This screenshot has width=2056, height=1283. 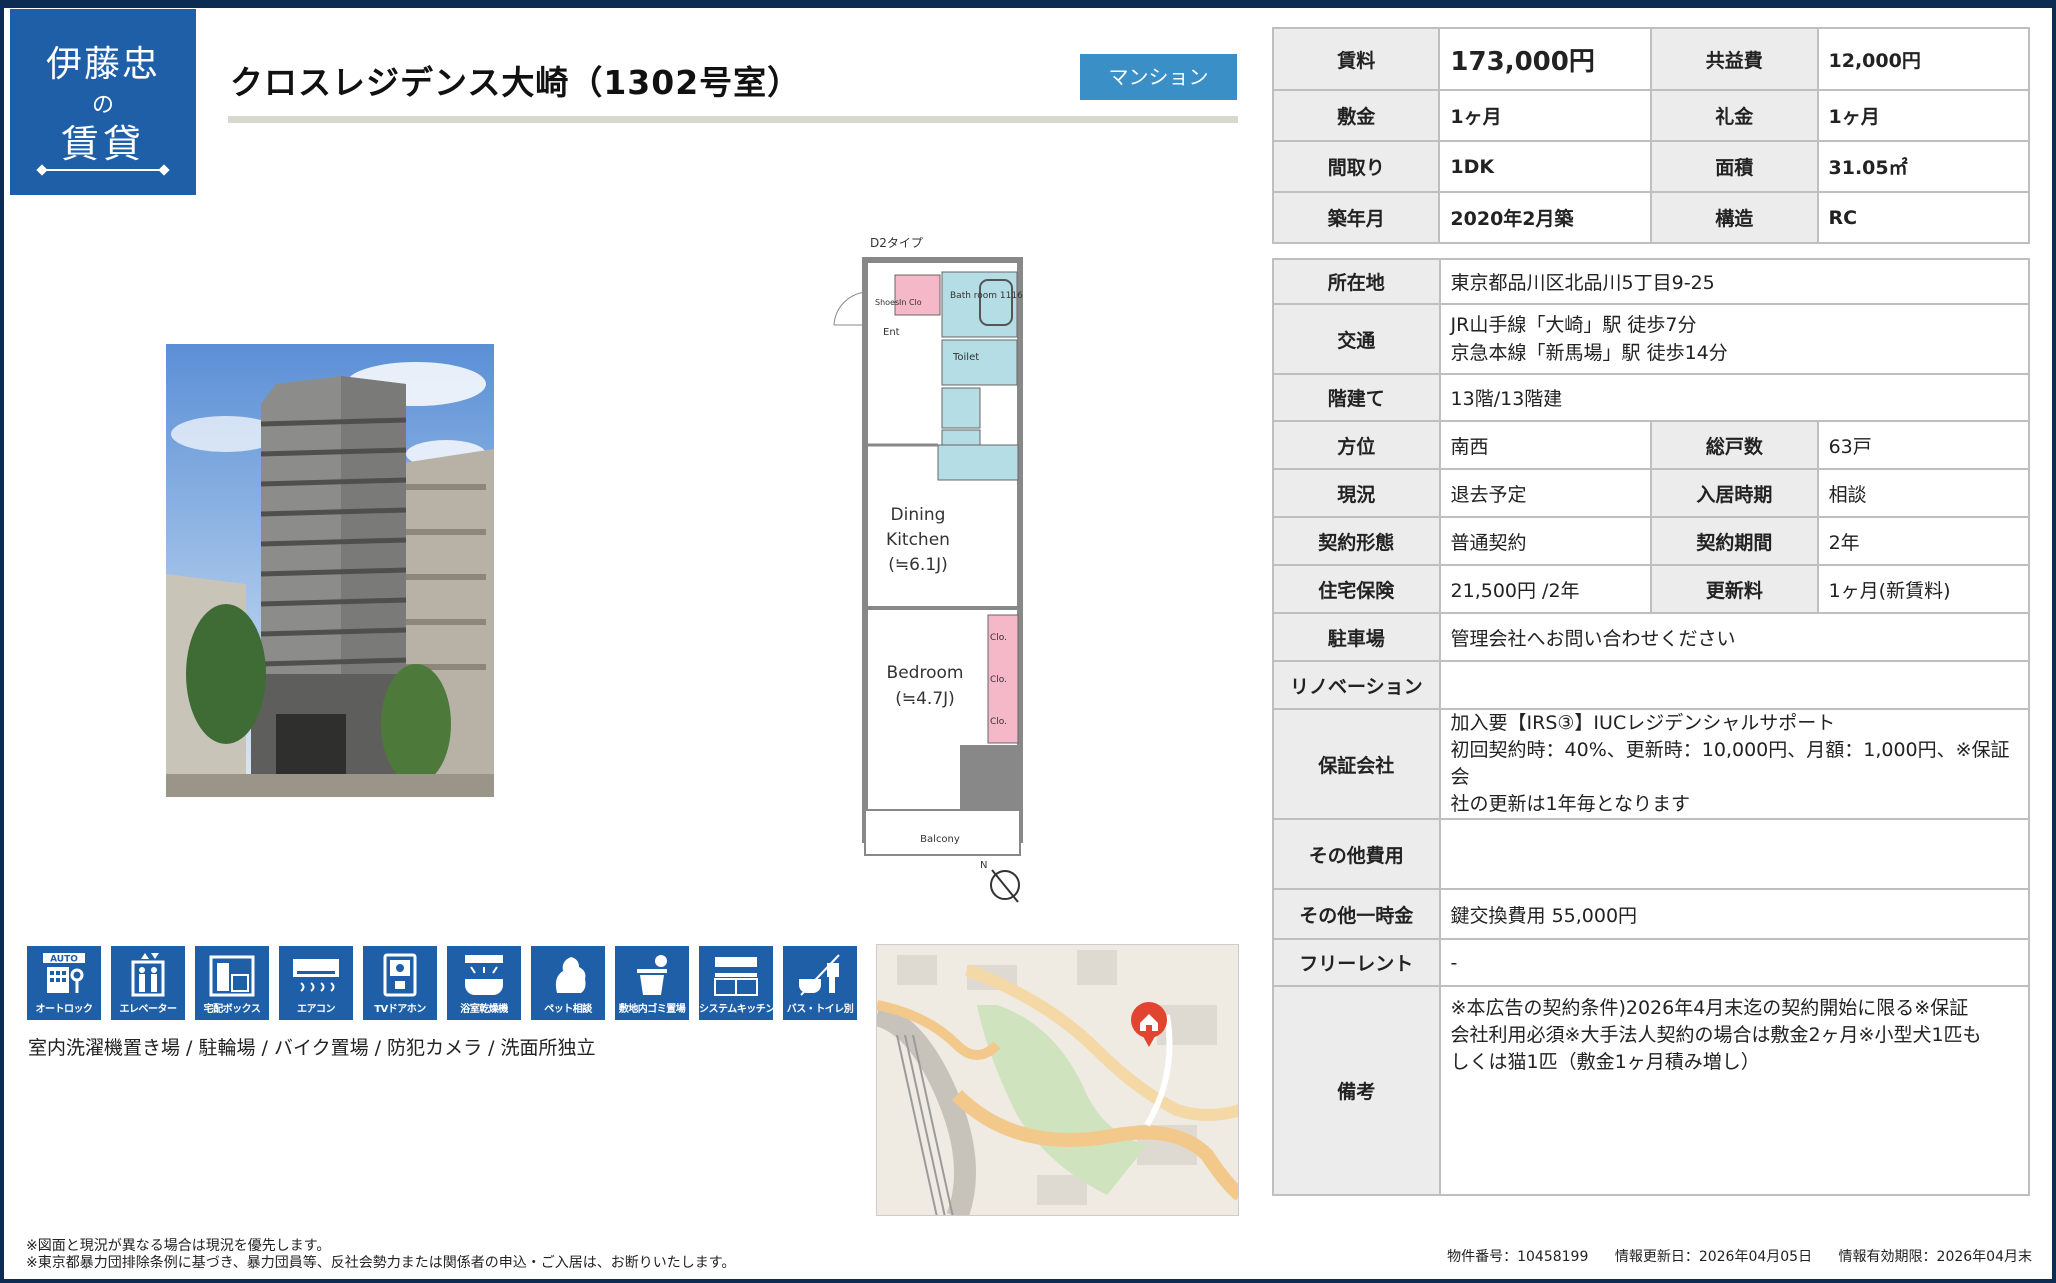 What do you see at coordinates (1356, 685) in the screenshot?
I see `renovation-label: リノベーション` at bounding box center [1356, 685].